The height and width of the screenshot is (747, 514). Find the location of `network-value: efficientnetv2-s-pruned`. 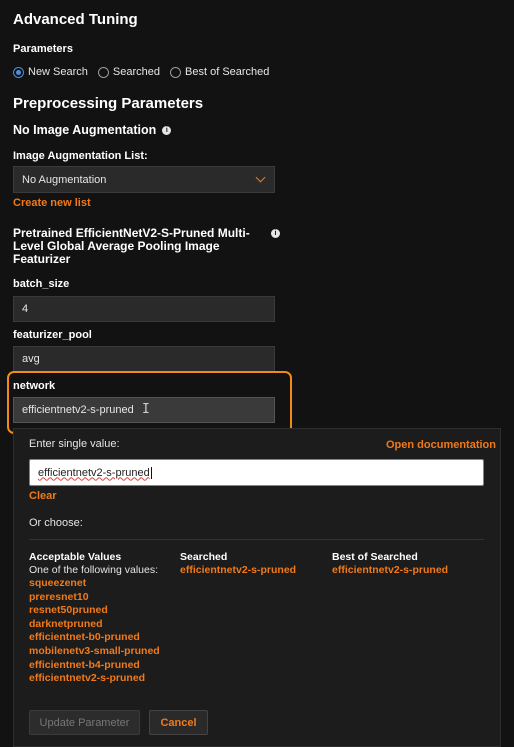

network-value: efficientnetv2-s-pruned is located at coordinates (78, 410).